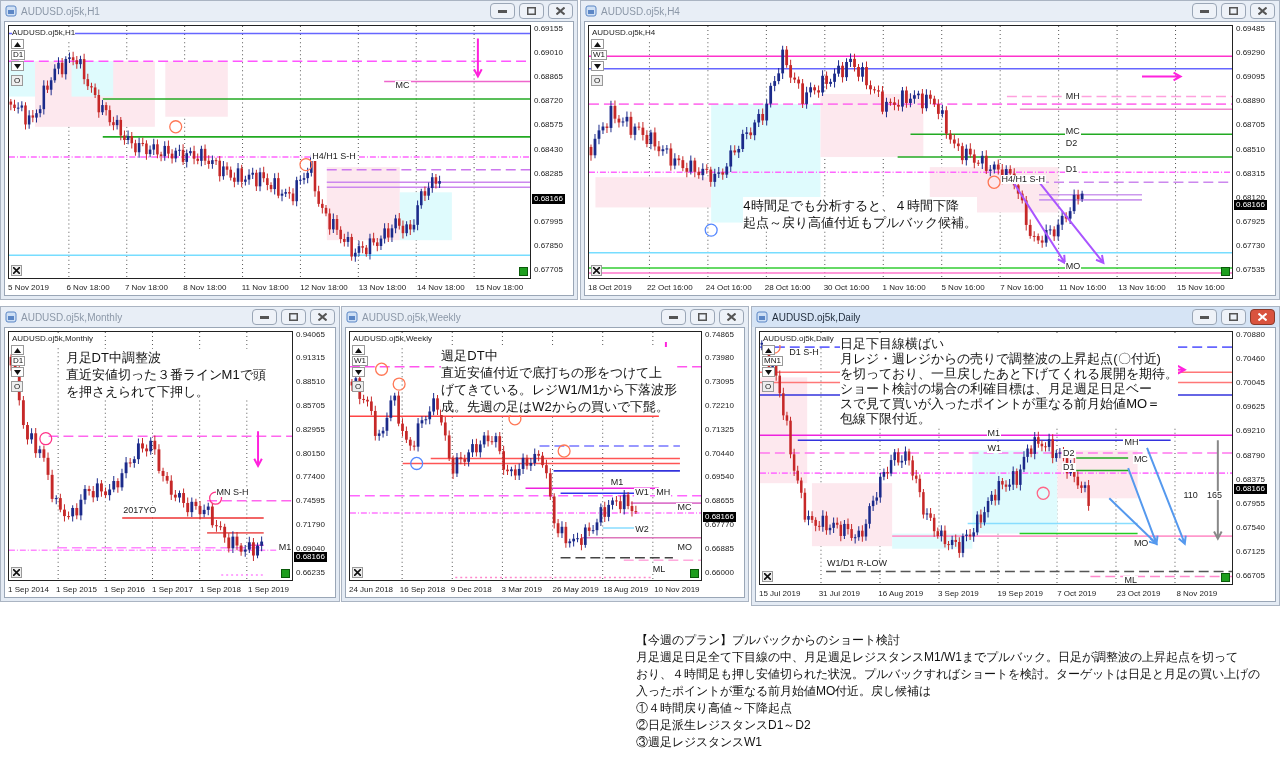 Image resolution: width=1280 pixels, height=763 pixels. I want to click on line-label: MC, so click(684, 508).